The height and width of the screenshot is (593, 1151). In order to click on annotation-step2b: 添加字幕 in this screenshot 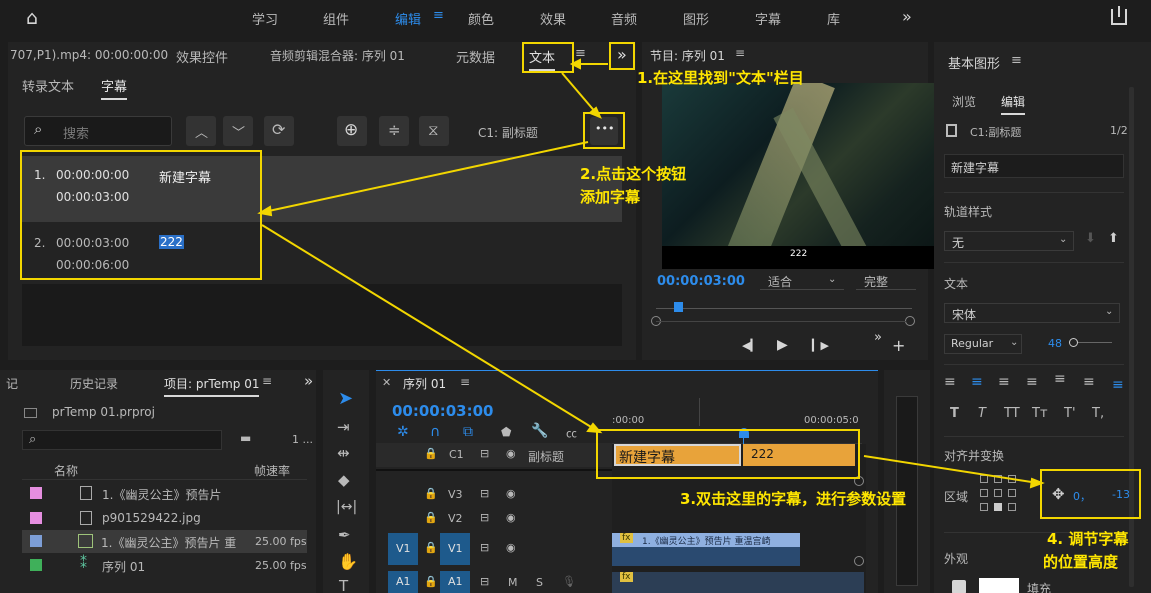, I will do `click(610, 197)`.